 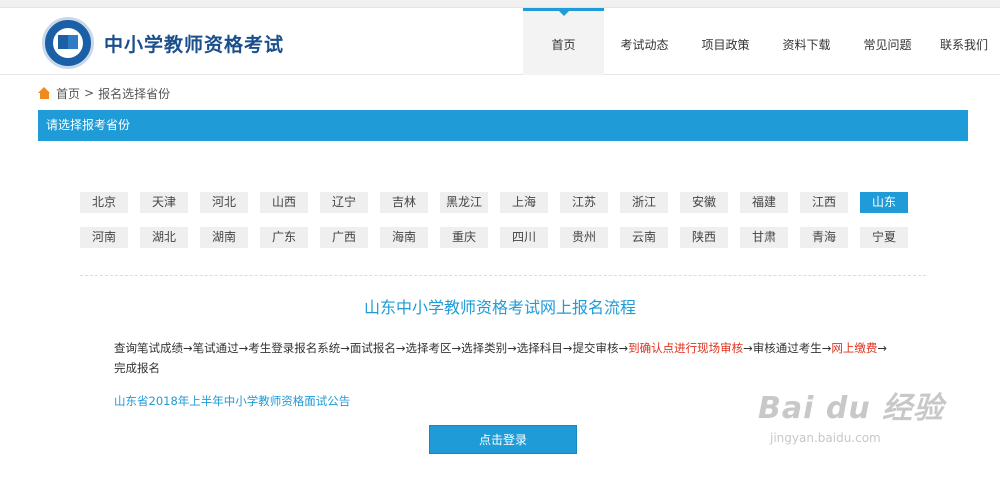 I want to click on province-button: 河南, so click(x=104, y=237).